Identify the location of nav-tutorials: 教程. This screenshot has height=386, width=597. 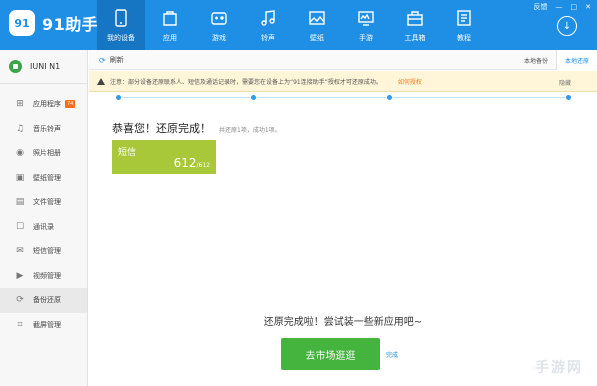
(464, 25).